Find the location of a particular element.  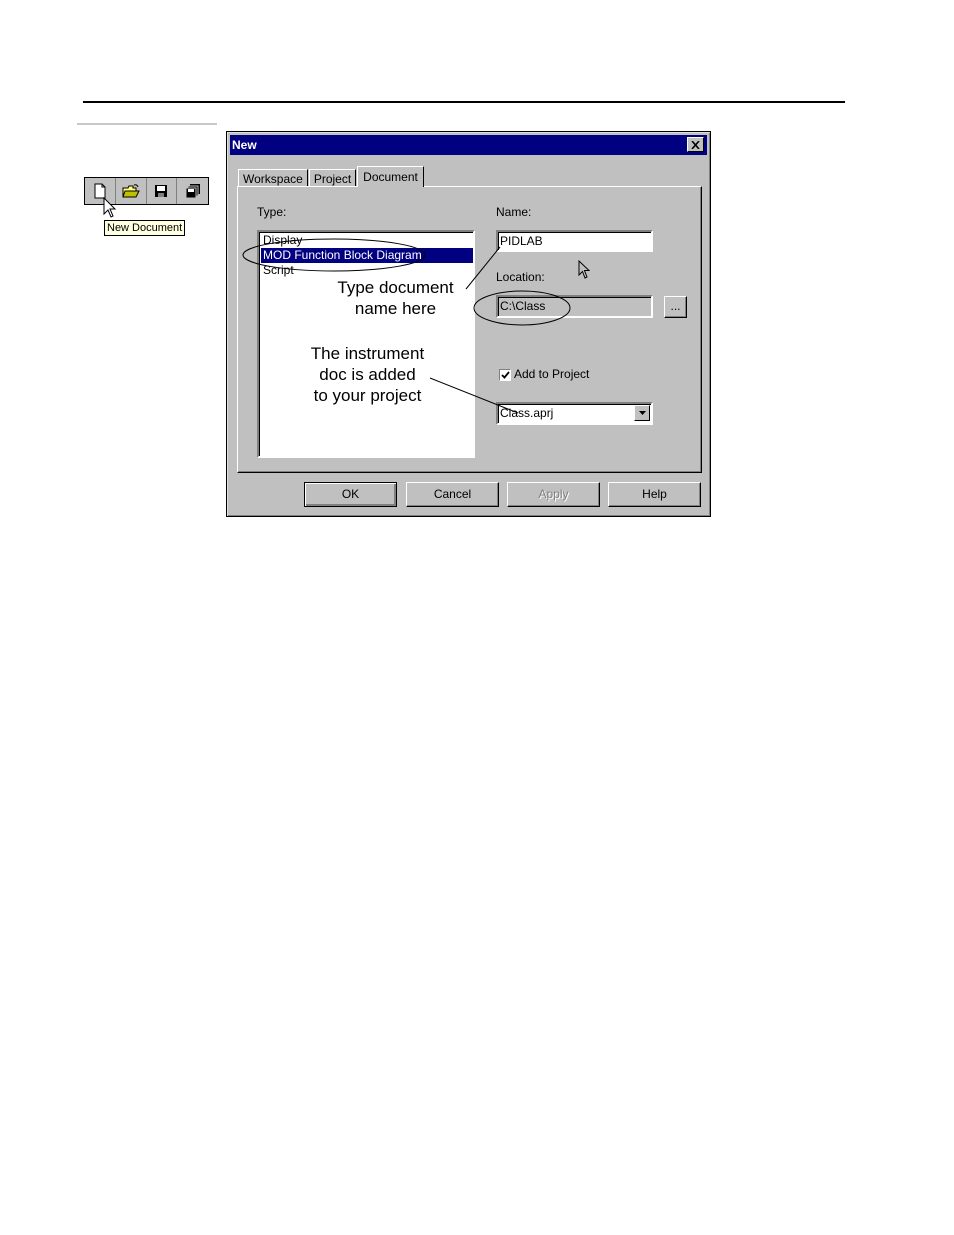

mouse-pointer-icon is located at coordinates (110, 207).